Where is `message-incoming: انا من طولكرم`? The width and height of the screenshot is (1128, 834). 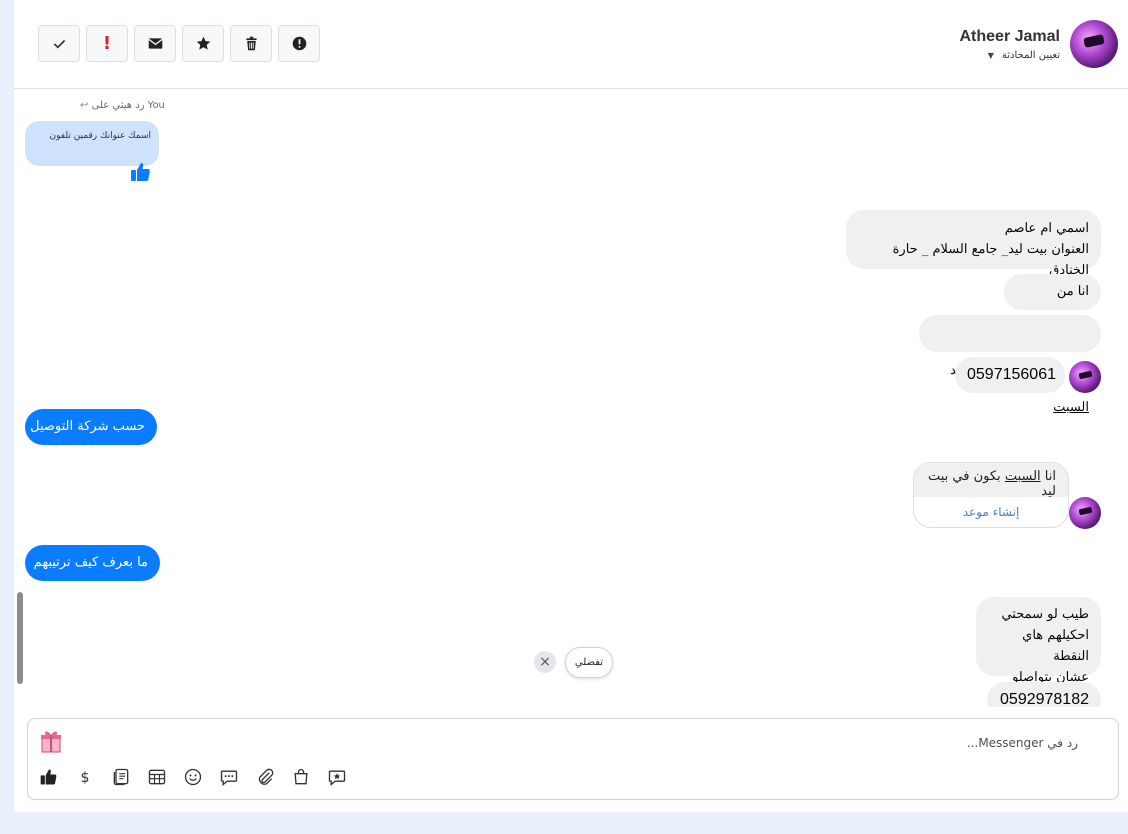
message-incoming: انا من طولكرم is located at coordinates (1052, 304).